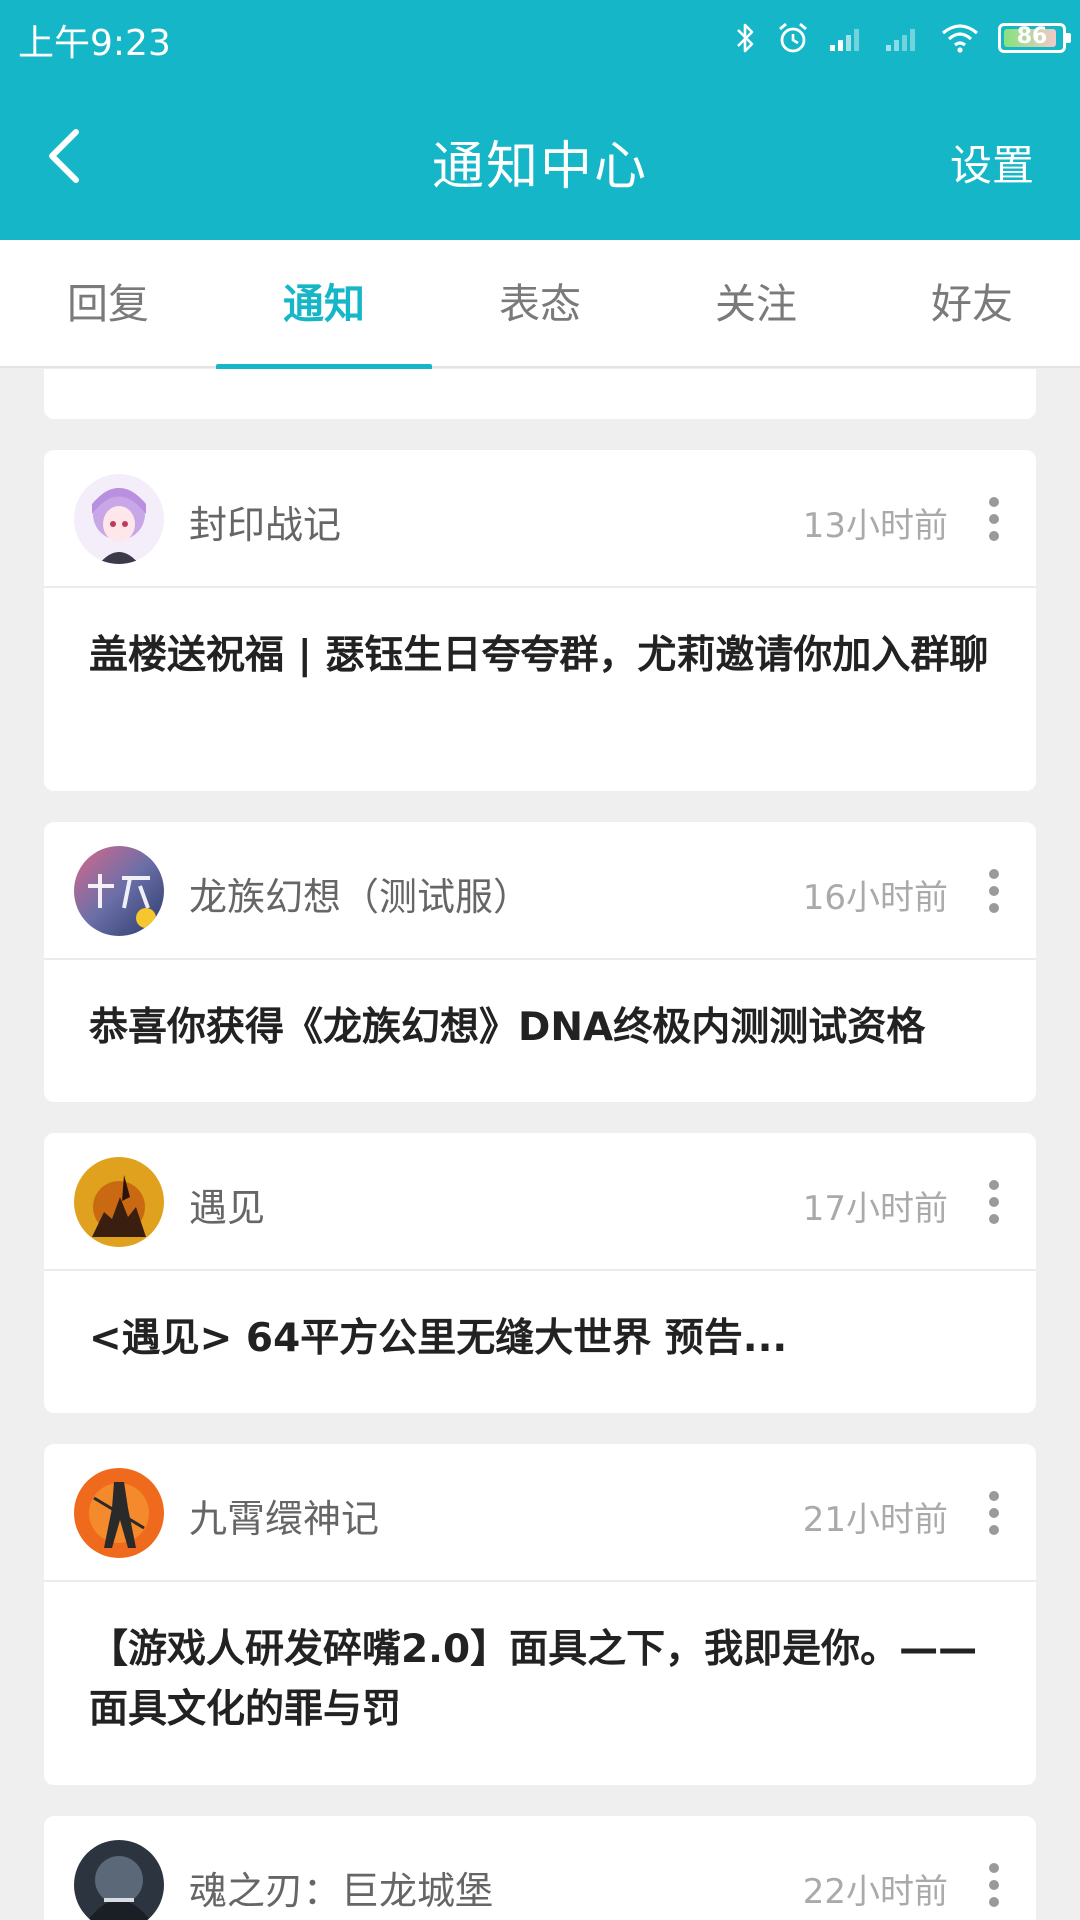 Image resolution: width=1080 pixels, height=1920 pixels. I want to click on notification-card: 魂之刃：巨龙城堡 22小时前, so click(540, 1868).